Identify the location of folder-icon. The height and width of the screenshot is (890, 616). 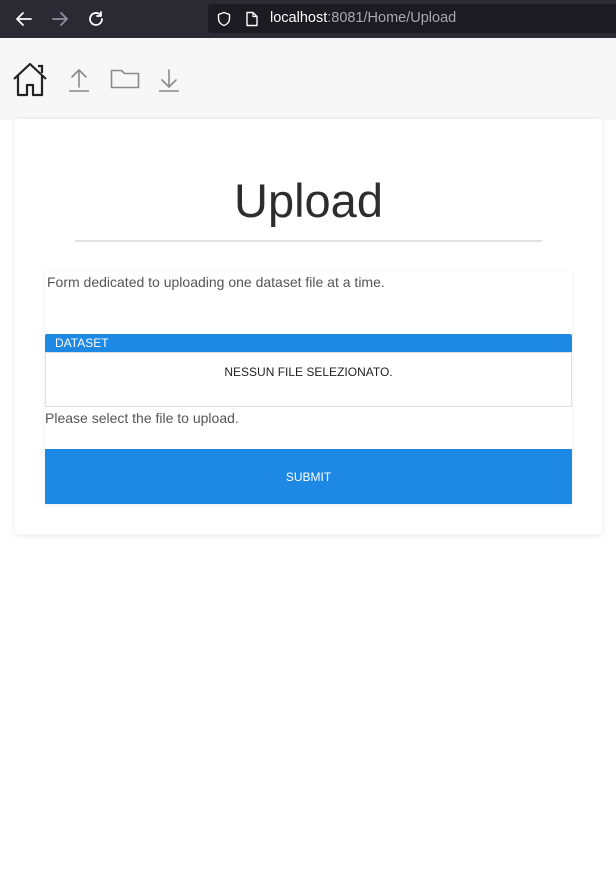
(125, 79).